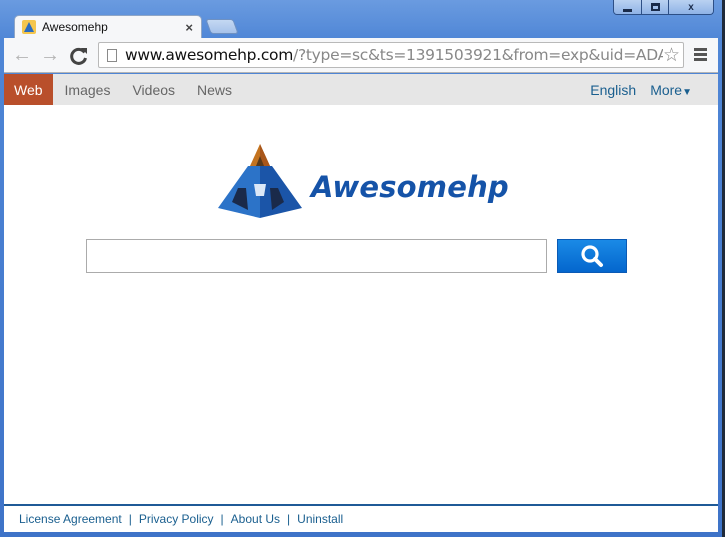 This screenshot has width=725, height=537. I want to click on nav-videos: Videos, so click(153, 89).